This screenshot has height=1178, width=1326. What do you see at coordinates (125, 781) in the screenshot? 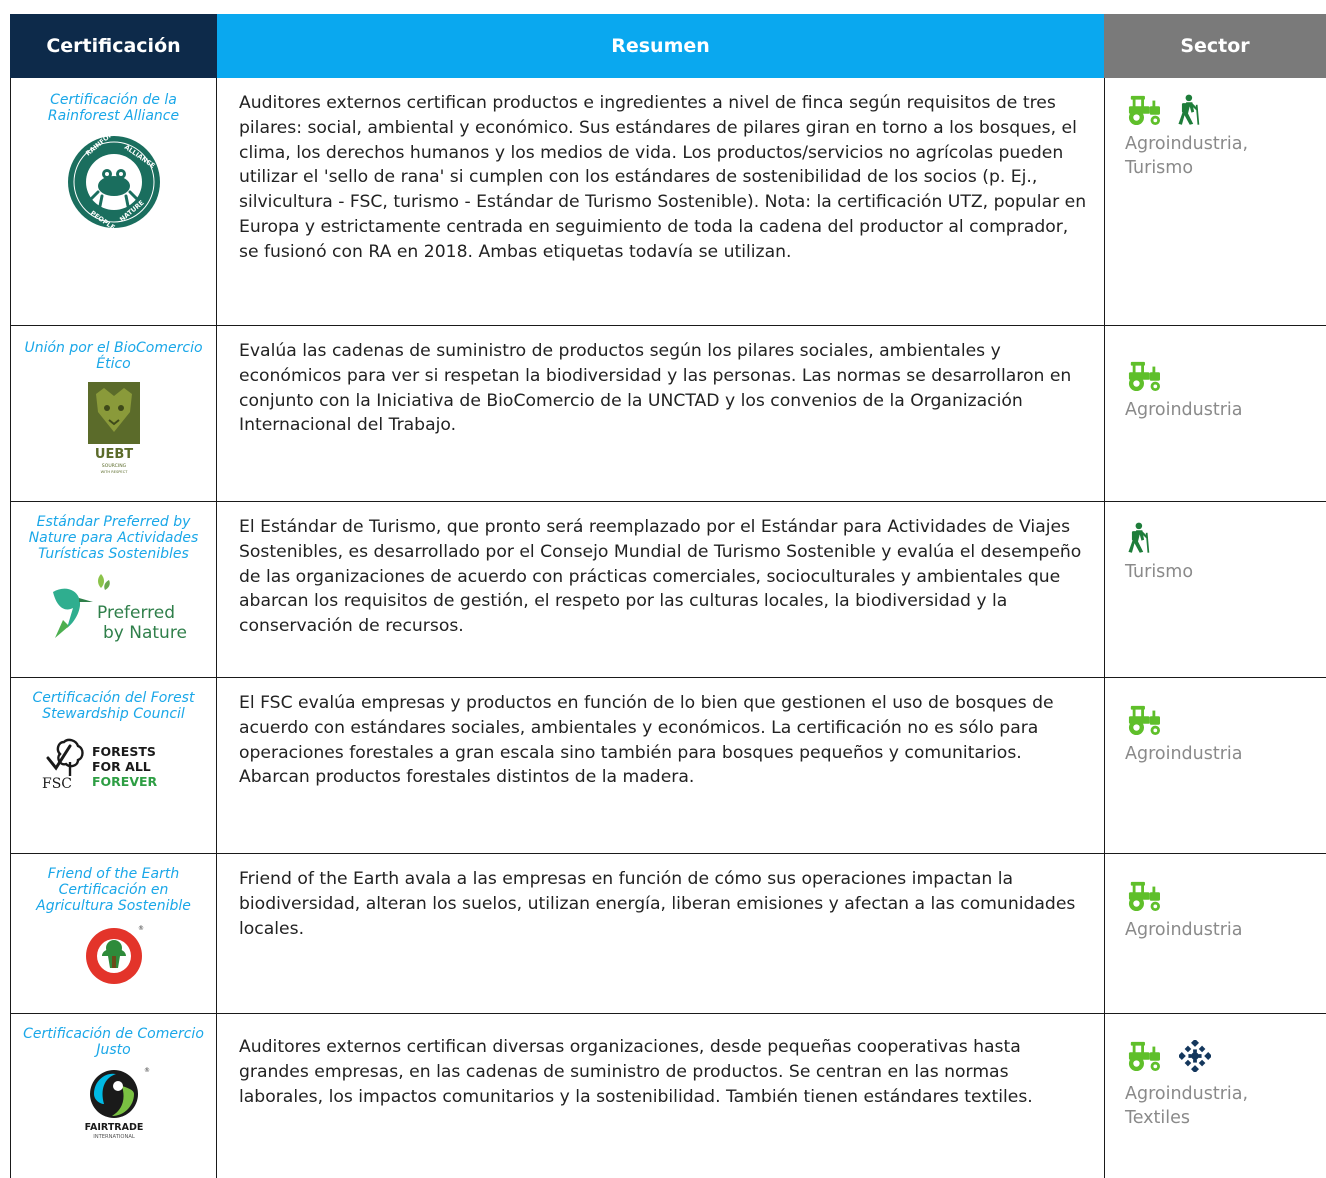
I see `fsc-logo-text3: FOREVER` at bounding box center [125, 781].